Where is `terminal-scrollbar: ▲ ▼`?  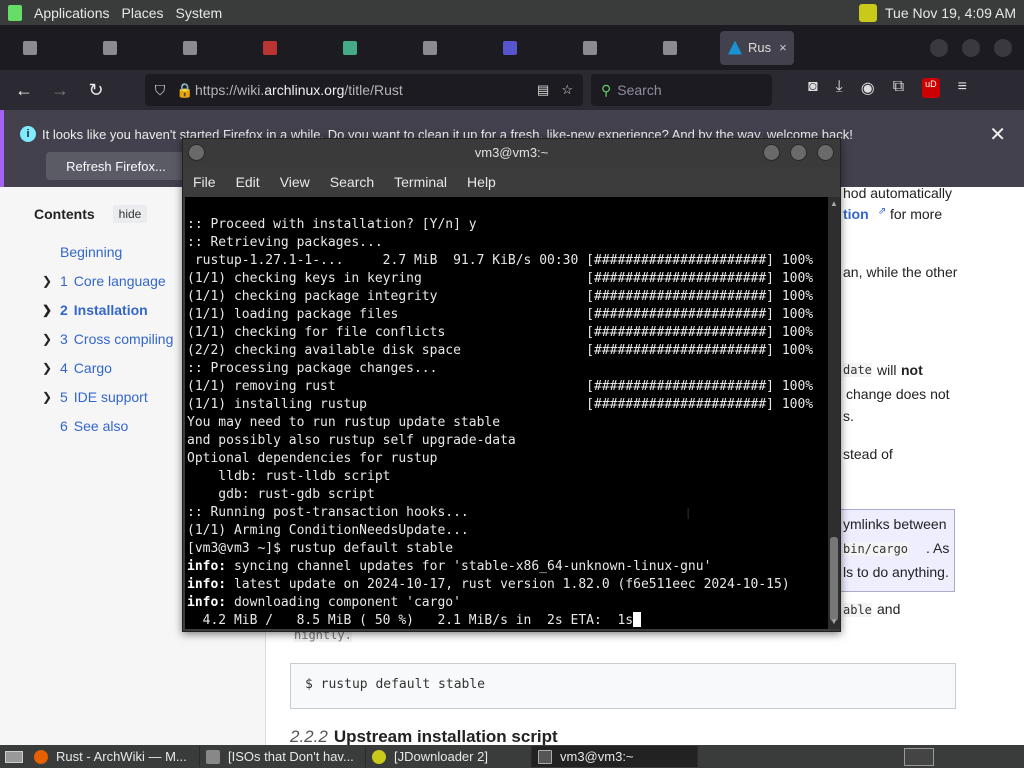
terminal-scrollbar: ▲ ▼ is located at coordinates (834, 413).